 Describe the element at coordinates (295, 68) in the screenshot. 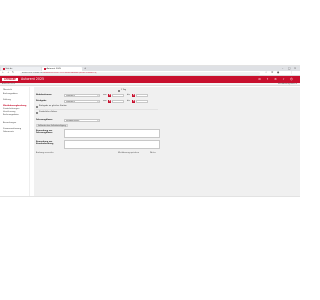

I see `close-icon: ×` at that location.